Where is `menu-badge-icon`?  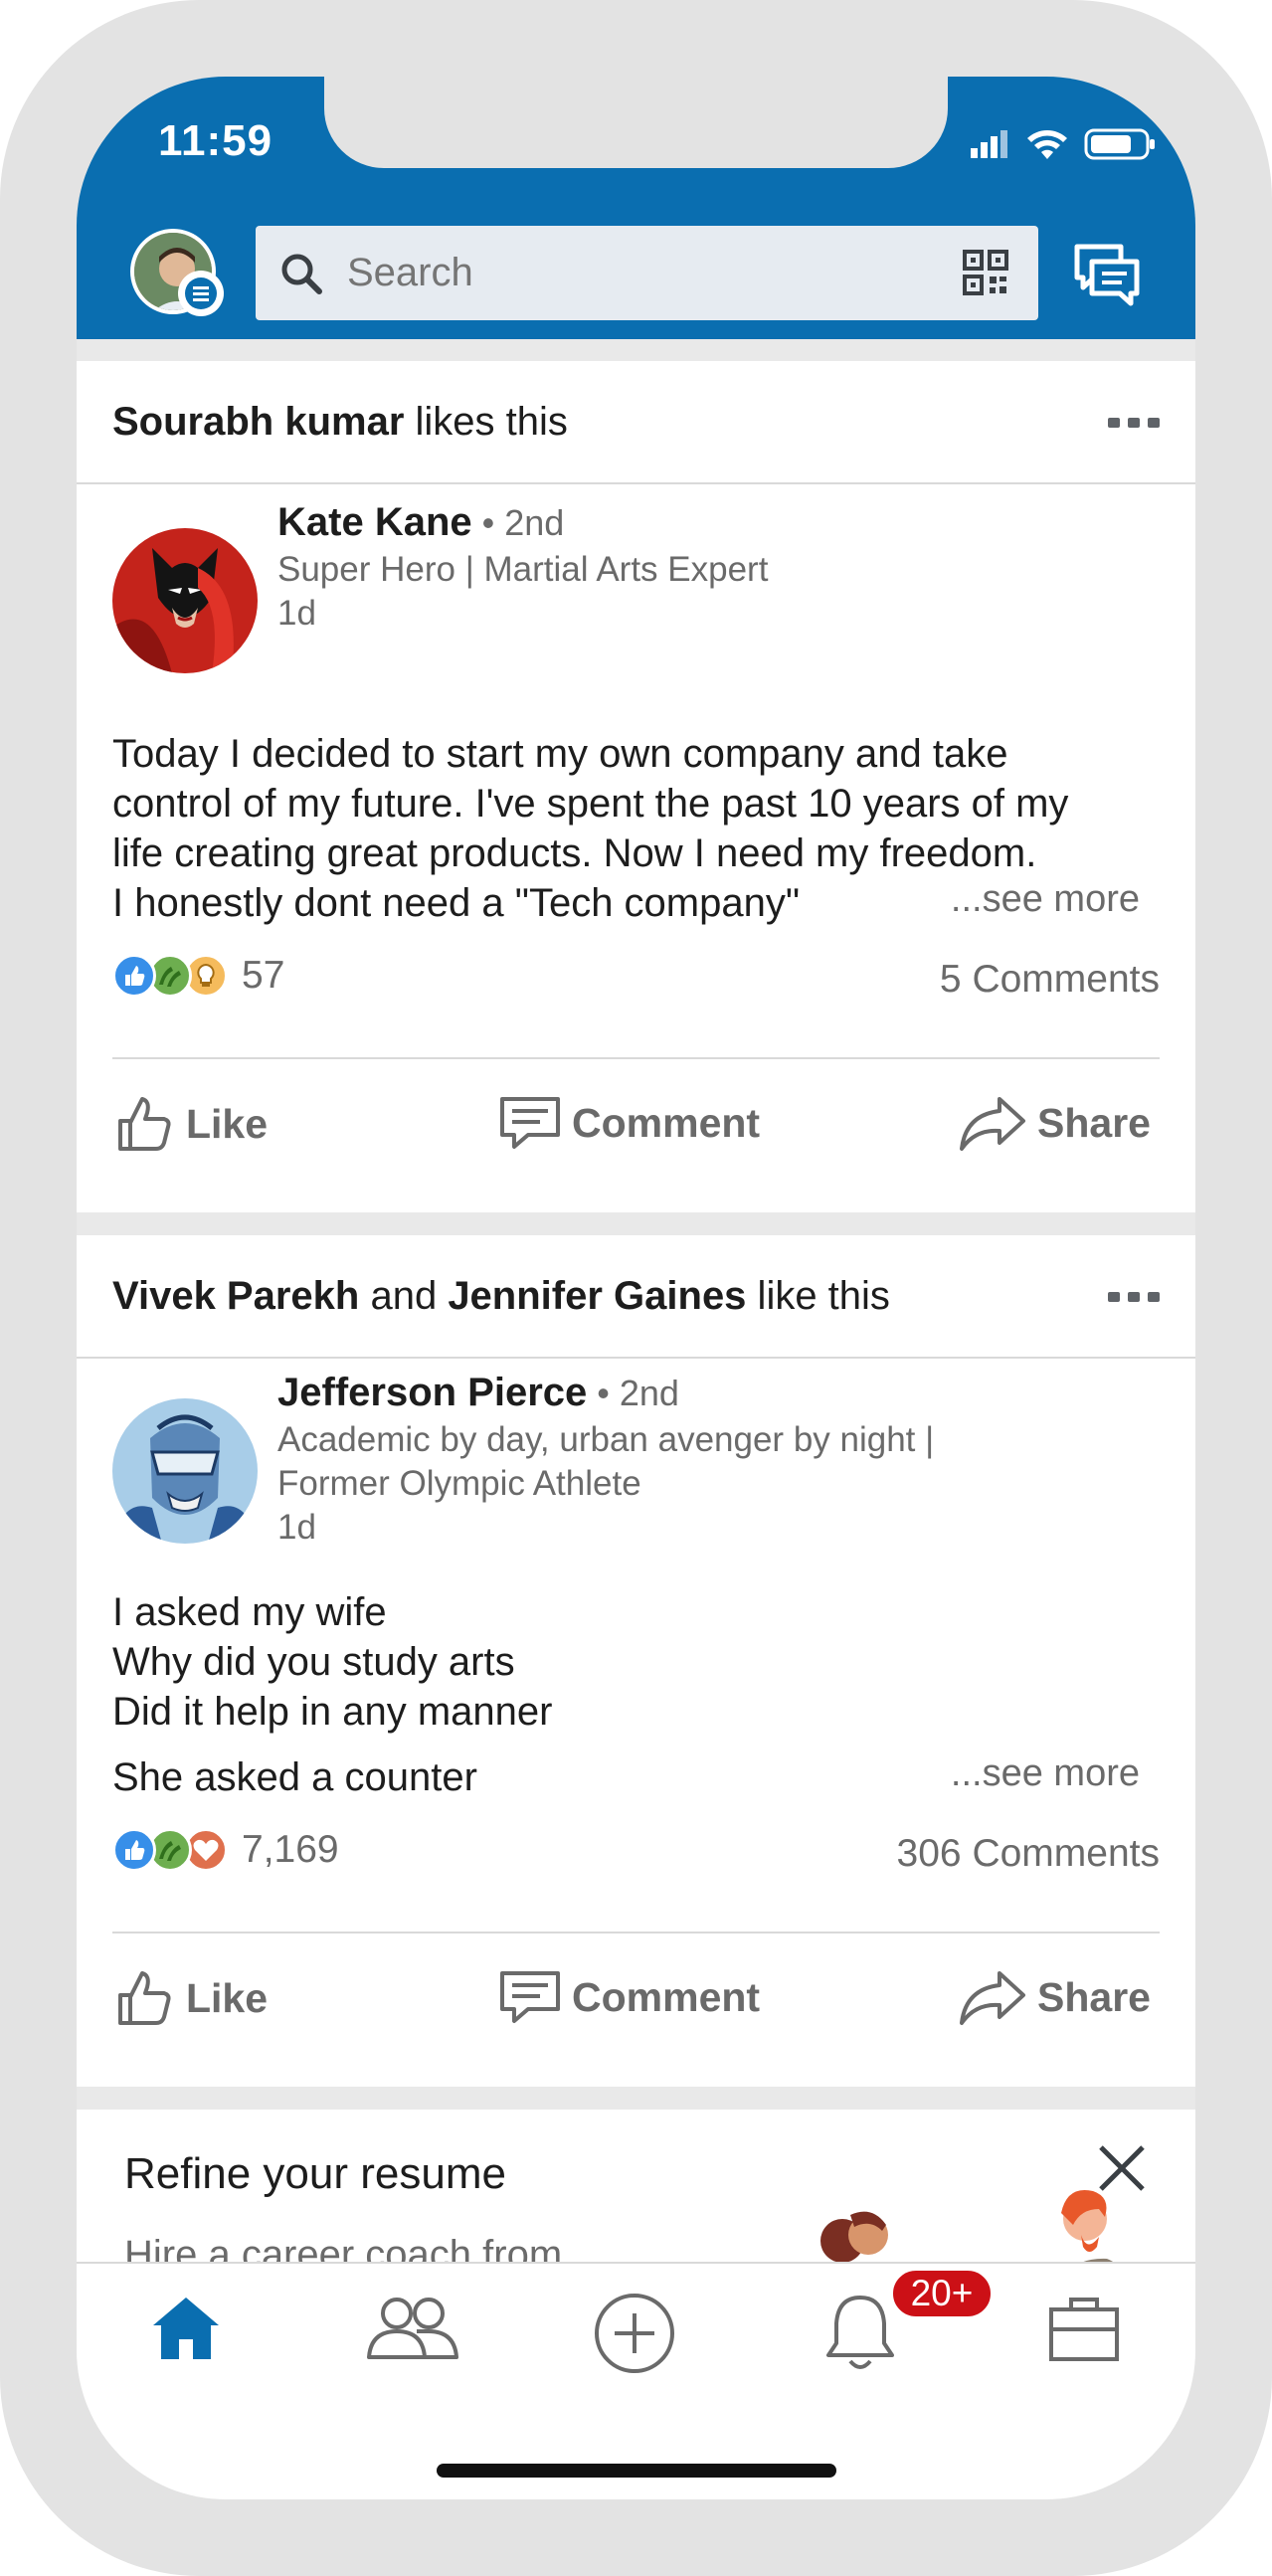 menu-badge-icon is located at coordinates (201, 293).